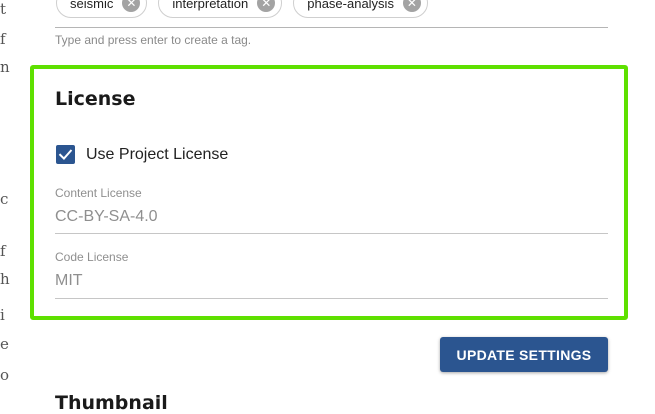 This screenshot has width=655, height=414. I want to click on use-project-license-checkbox: Use Project License, so click(142, 154).